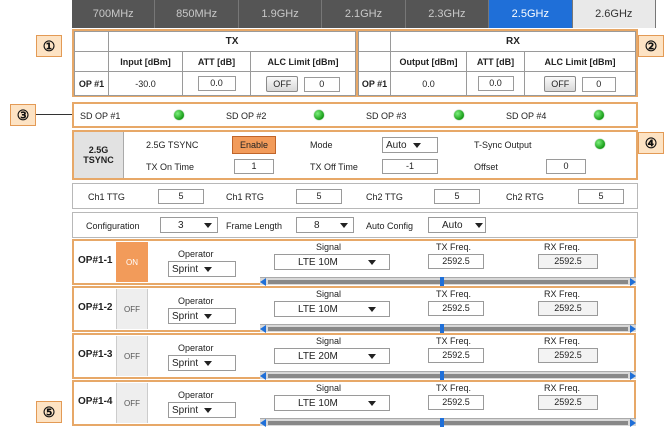 This screenshot has width=664, height=427. Describe the element at coordinates (282, 83) in the screenshot. I see `tx-alc-off-button: OFF` at that location.